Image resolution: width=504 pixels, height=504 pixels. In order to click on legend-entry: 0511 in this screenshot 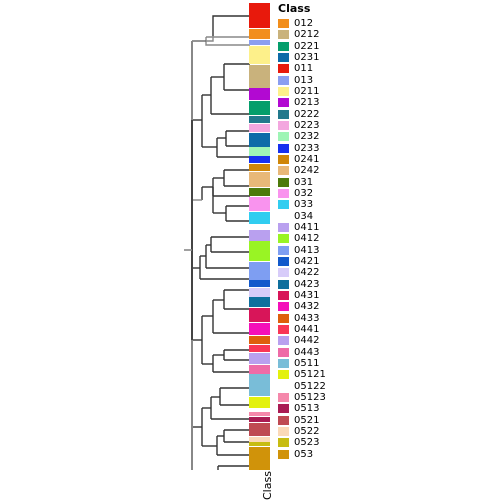, I will do `click(338, 363)`.